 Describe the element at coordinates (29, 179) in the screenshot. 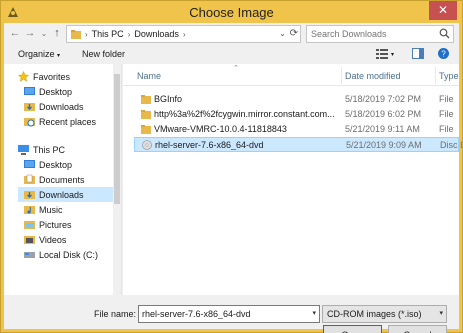

I see `documents-icon` at that location.